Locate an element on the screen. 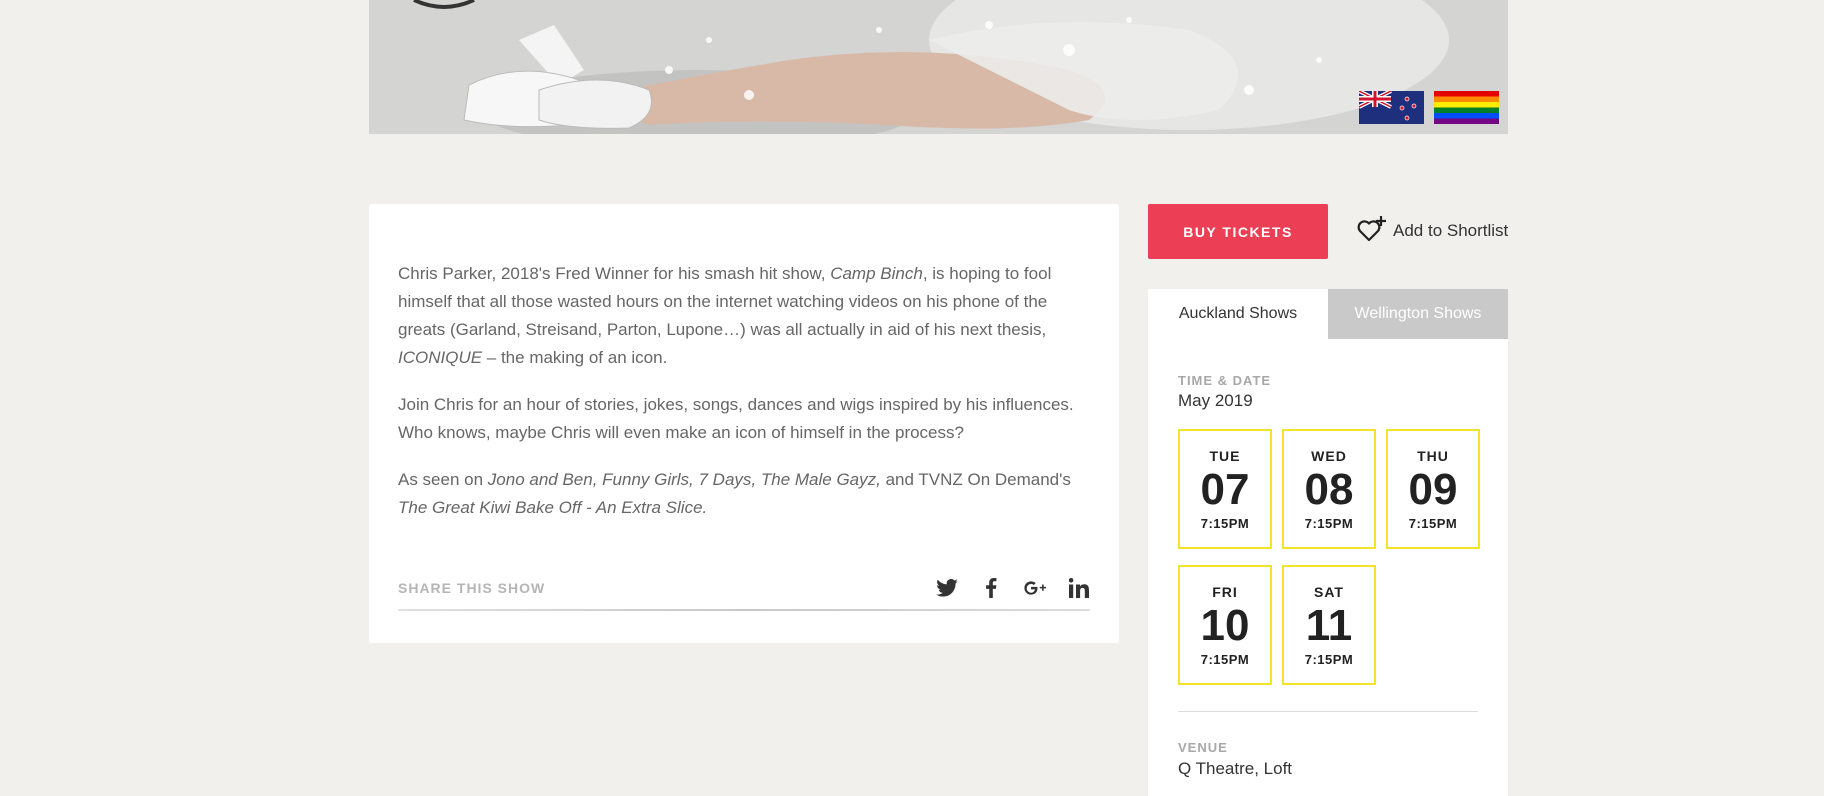 The height and width of the screenshot is (796, 1824). date-option: SAT 11 7:15PM is located at coordinates (1329, 625).